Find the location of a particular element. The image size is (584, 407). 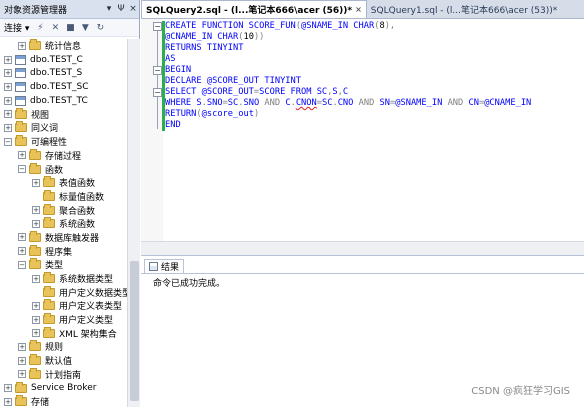

connect-button: 连接 ▾ is located at coordinates (16, 27).